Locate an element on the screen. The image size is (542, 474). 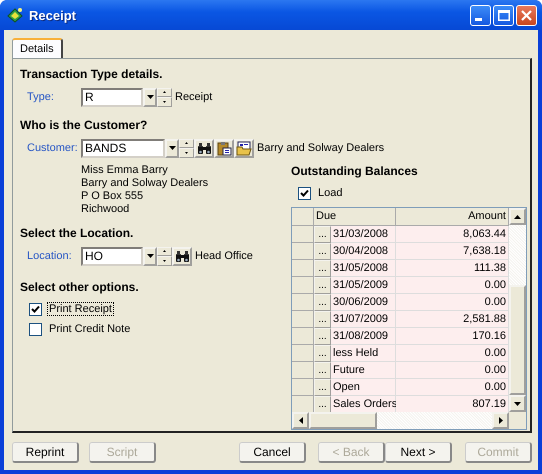
table-cell: Future is located at coordinates (363, 370).